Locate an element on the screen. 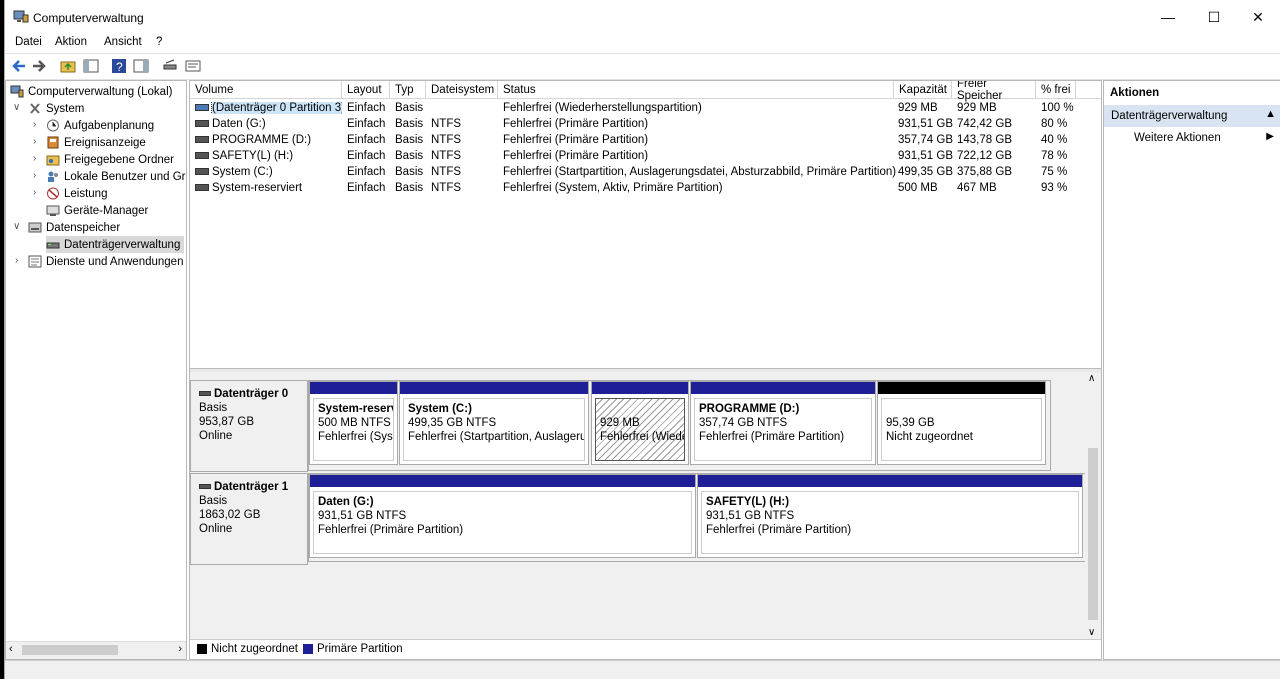 The width and height of the screenshot is (1280, 687). menu-ansicht: Ansicht is located at coordinates (123, 42).